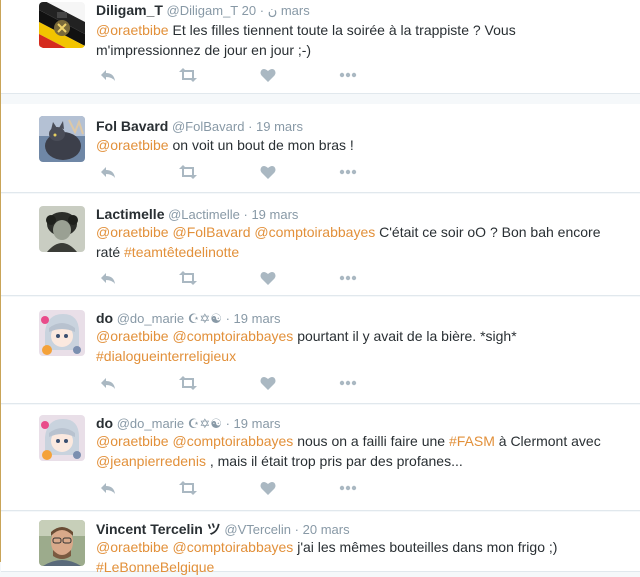  What do you see at coordinates (208, 126) in the screenshot?
I see `handle: @FolBavard` at bounding box center [208, 126].